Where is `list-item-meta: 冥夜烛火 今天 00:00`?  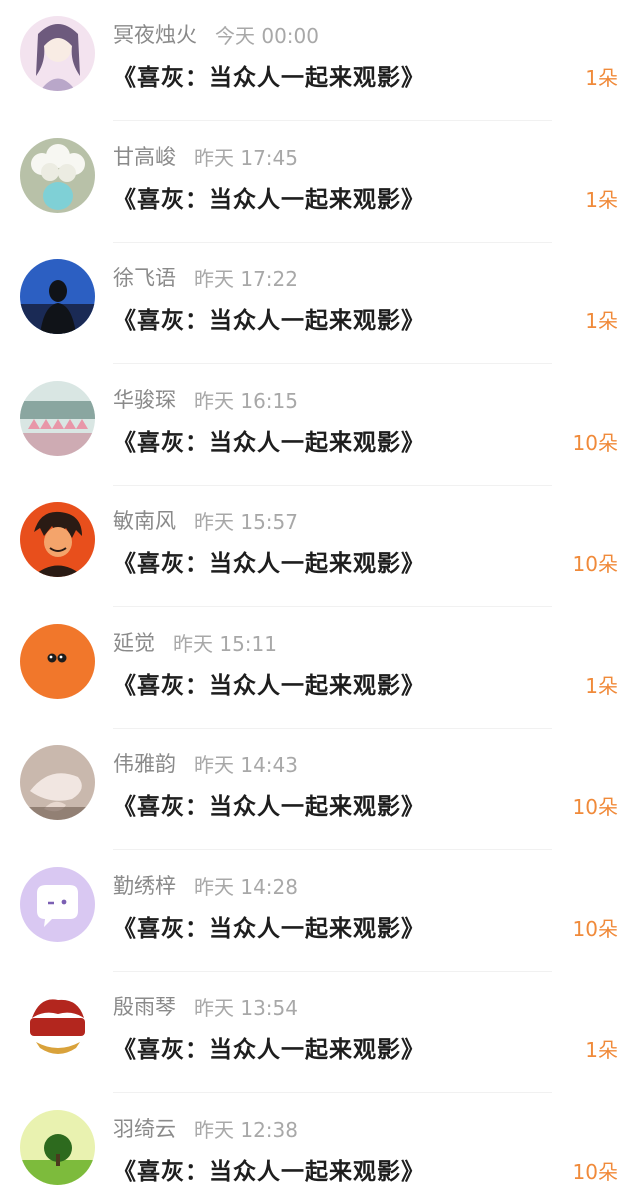 list-item-meta: 冥夜烛火 今天 00:00 is located at coordinates (216, 34).